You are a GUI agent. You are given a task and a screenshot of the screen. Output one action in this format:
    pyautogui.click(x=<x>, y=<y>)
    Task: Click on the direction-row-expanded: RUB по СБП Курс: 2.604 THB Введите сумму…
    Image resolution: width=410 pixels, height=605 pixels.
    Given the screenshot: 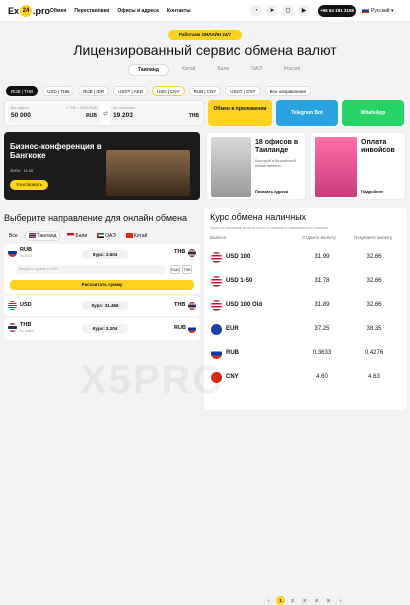 What is the action you would take?
    pyautogui.click(x=102, y=269)
    